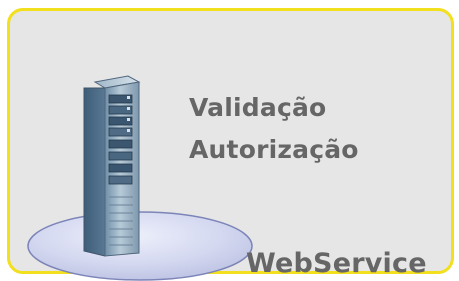 The width and height of the screenshot is (459, 281). What do you see at coordinates (258, 107) in the screenshot?
I see `validacao-label: Validação` at bounding box center [258, 107].